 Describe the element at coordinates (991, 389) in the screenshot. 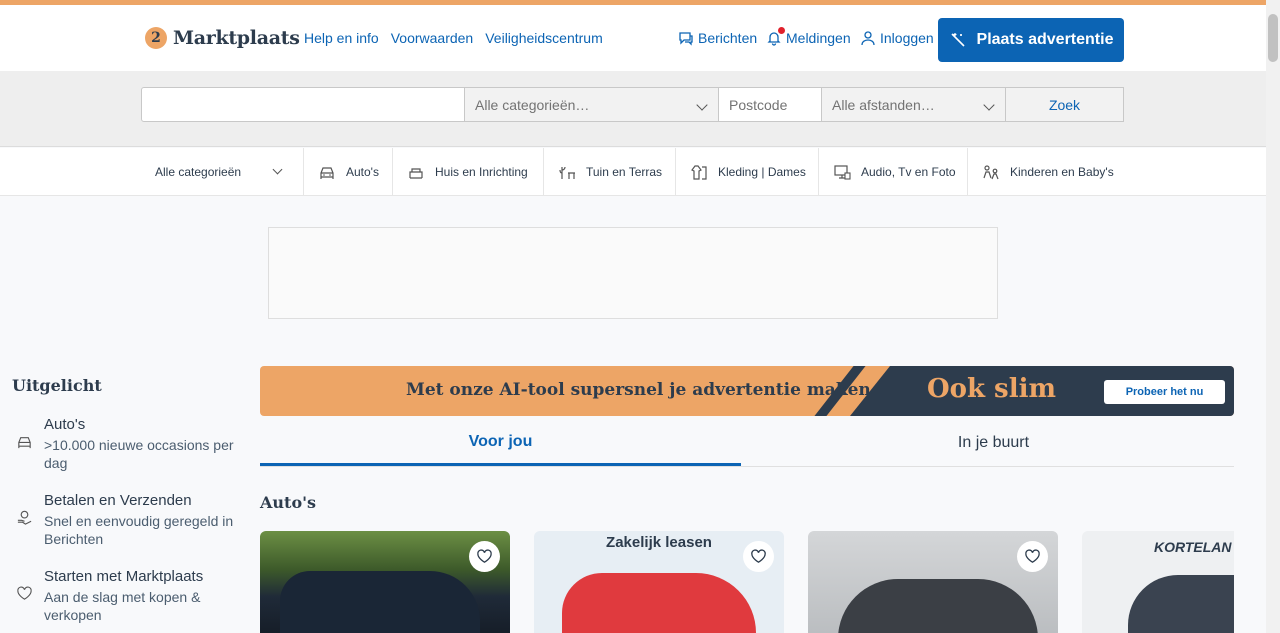

I see `banner-slogan: Ook slim` at that location.